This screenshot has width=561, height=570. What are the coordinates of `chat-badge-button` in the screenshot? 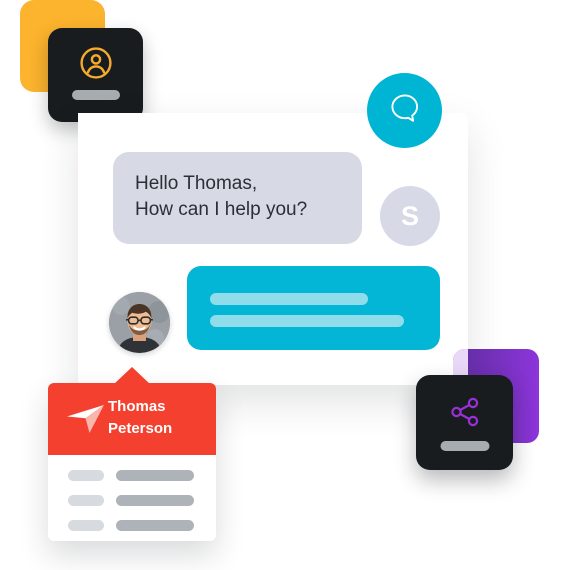 It's located at (404, 110).